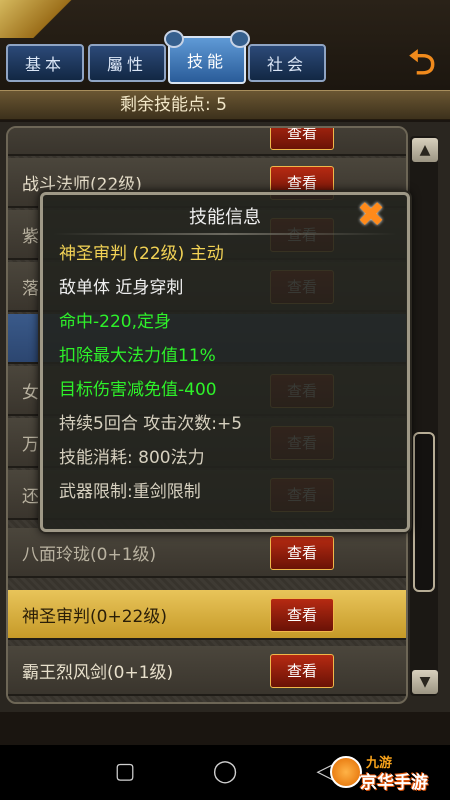 The image size is (450, 800). Describe the element at coordinates (207, 615) in the screenshot. I see `list-item-selected: 神圣审判(0+22级) 查看` at that location.